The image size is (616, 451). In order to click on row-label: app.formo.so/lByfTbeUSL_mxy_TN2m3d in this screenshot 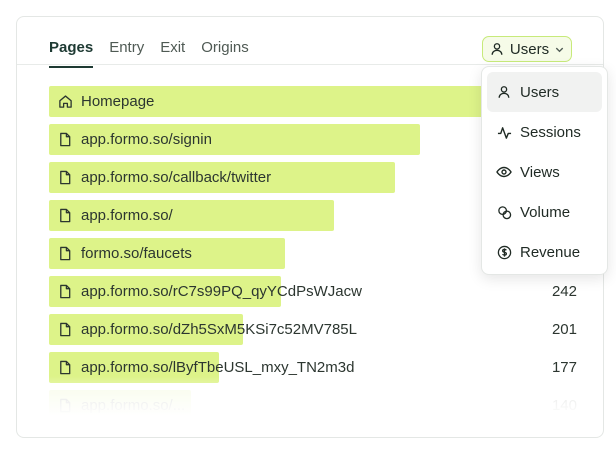, I will do `click(218, 367)`.